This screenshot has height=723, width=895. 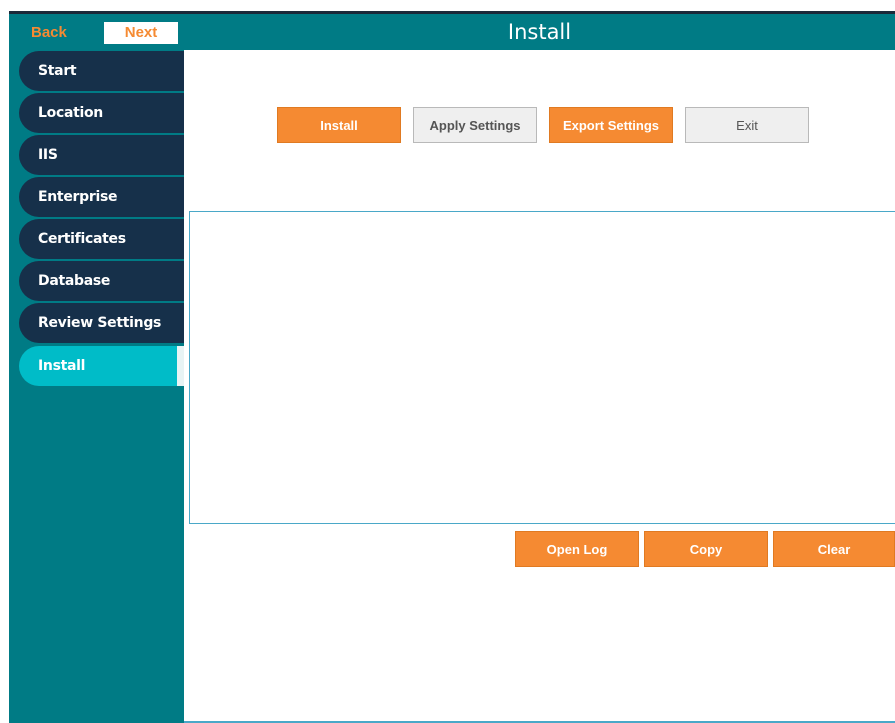 I want to click on sidebar-item-enterprise: Enterprise, so click(x=101, y=197).